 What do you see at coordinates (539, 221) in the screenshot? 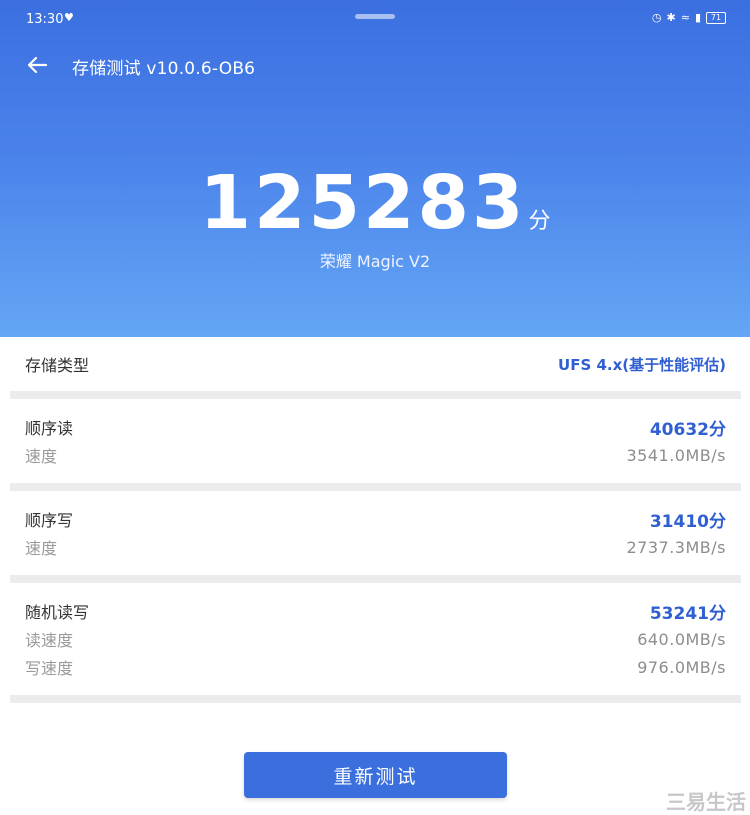
I see `score-unit: 分` at bounding box center [539, 221].